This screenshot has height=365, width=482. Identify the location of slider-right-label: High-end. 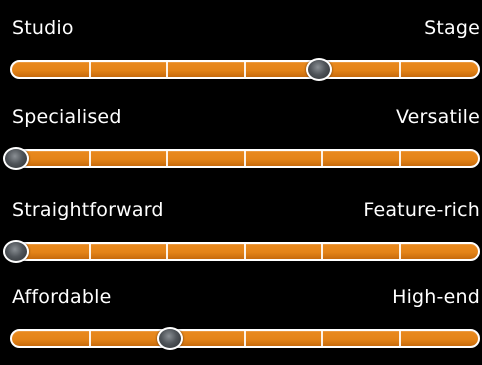
(436, 297).